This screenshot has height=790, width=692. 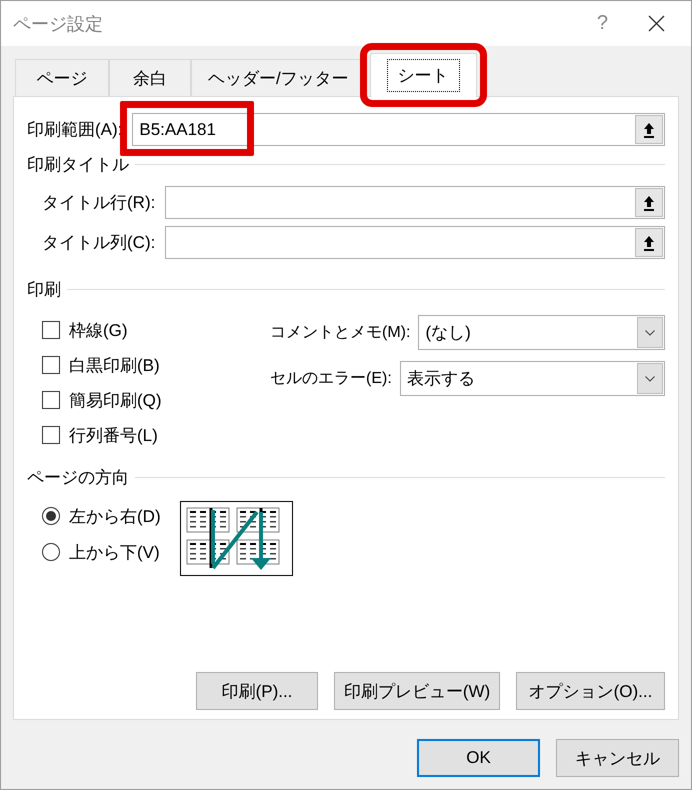 I want to click on section-heading: ページの方向, so click(x=78, y=478).